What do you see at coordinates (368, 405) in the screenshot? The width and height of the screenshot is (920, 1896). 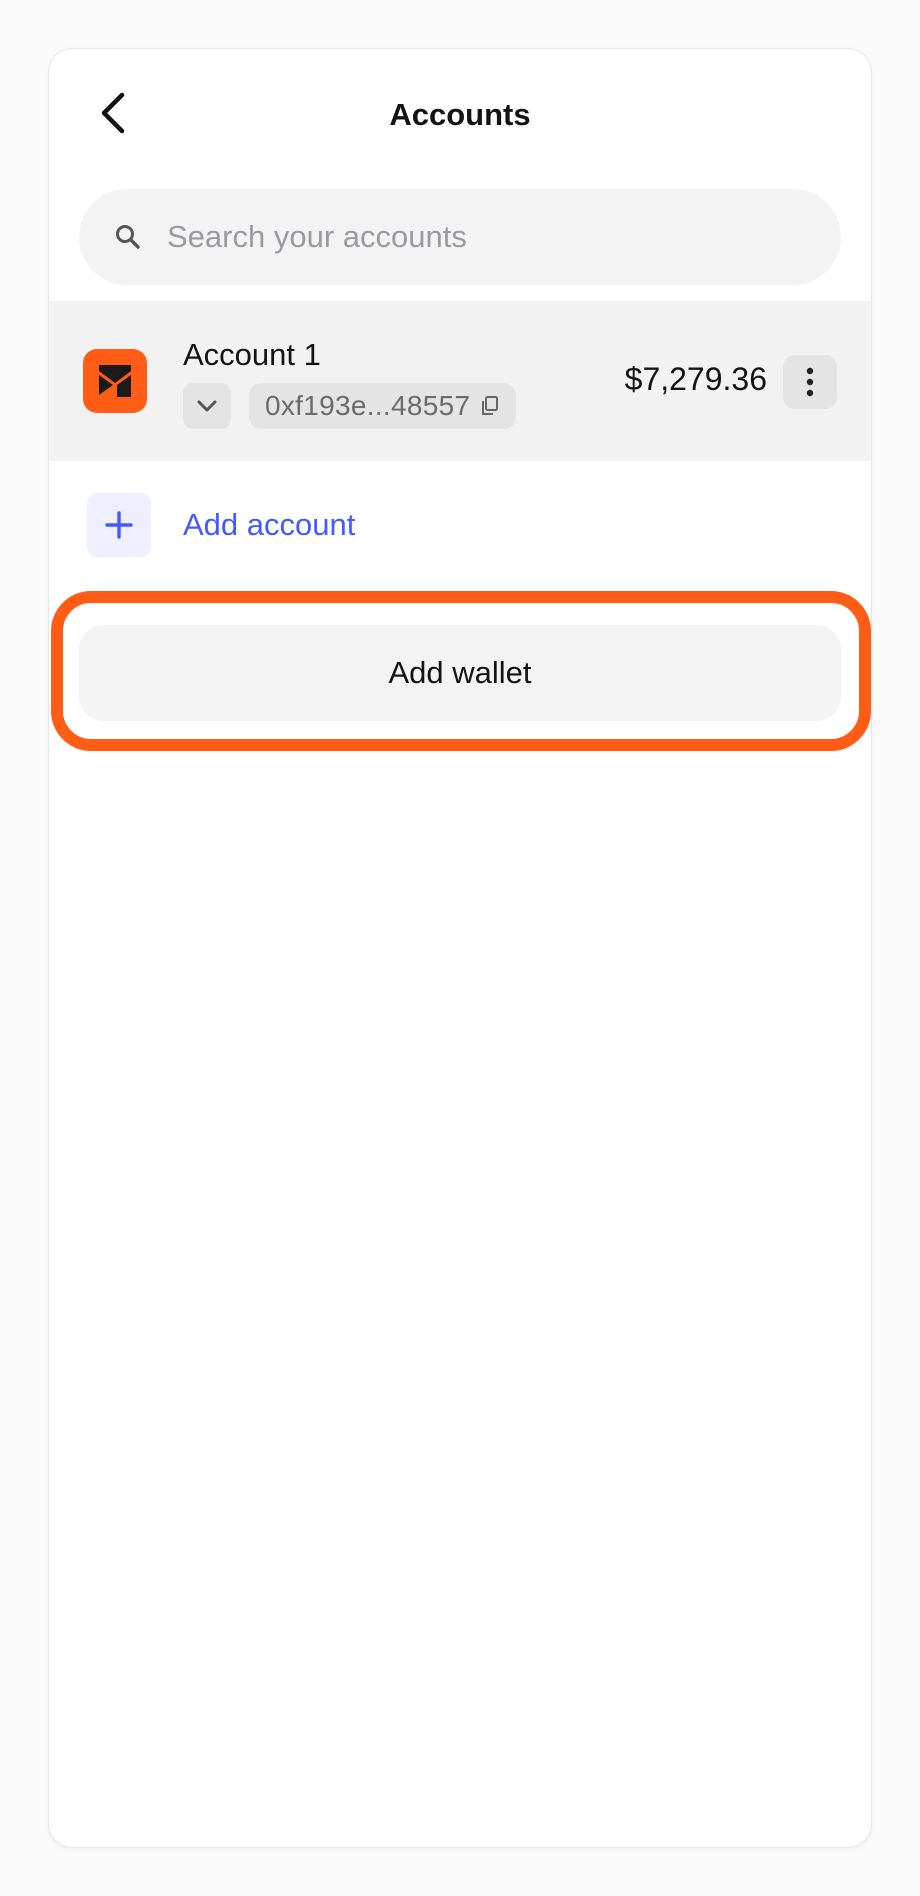 I see `account-address: 0xf193e...48557` at bounding box center [368, 405].